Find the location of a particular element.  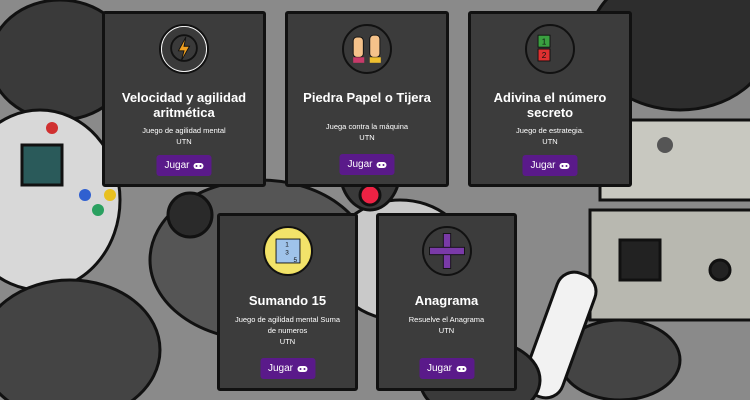

game-description: Juego de estrategia. is located at coordinates (550, 130).